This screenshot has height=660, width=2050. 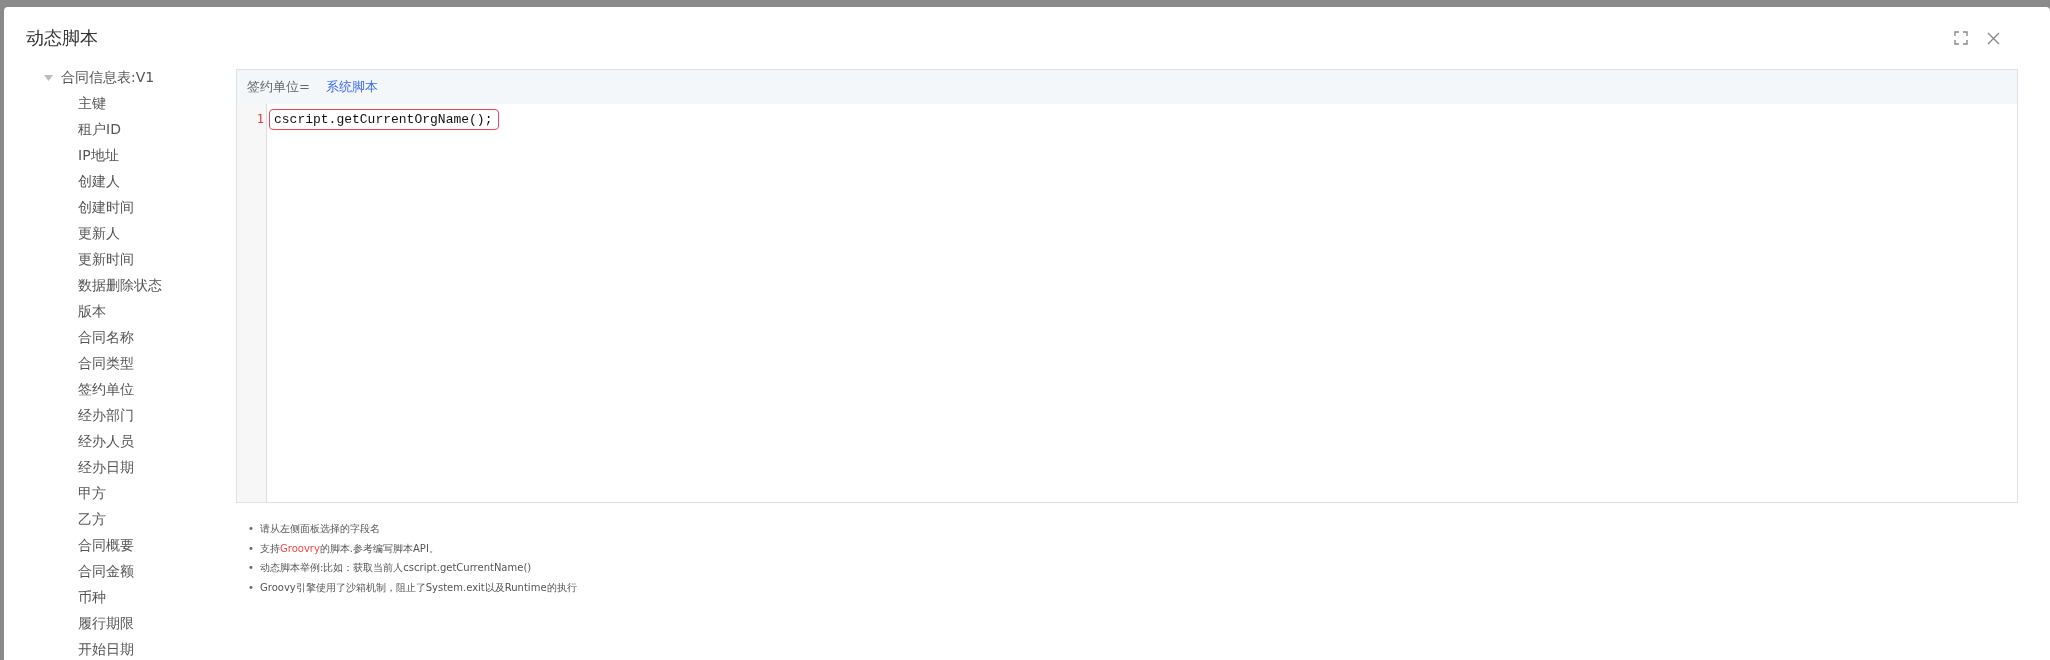 I want to click on field-item: 合同概要, so click(x=140, y=545).